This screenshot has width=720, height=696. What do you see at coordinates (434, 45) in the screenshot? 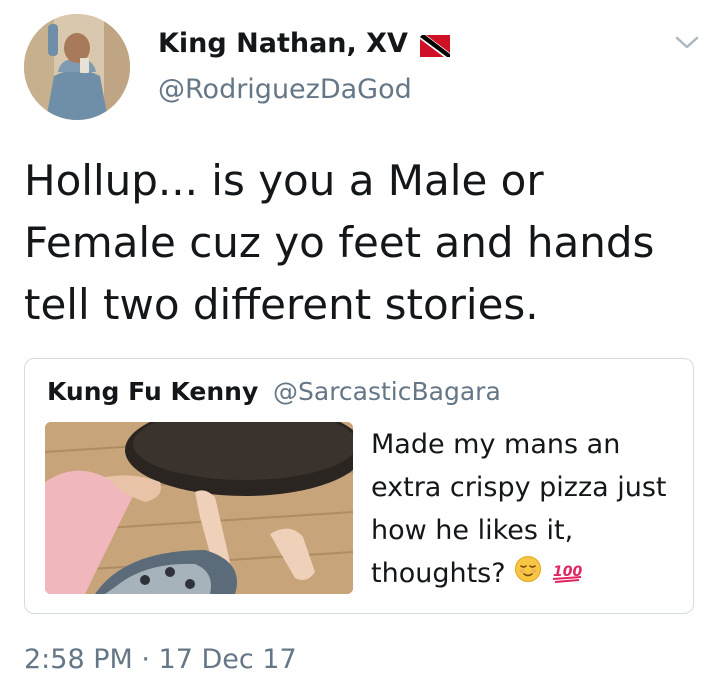
I see `trinidad-and-tobago-flag-icon` at bounding box center [434, 45].